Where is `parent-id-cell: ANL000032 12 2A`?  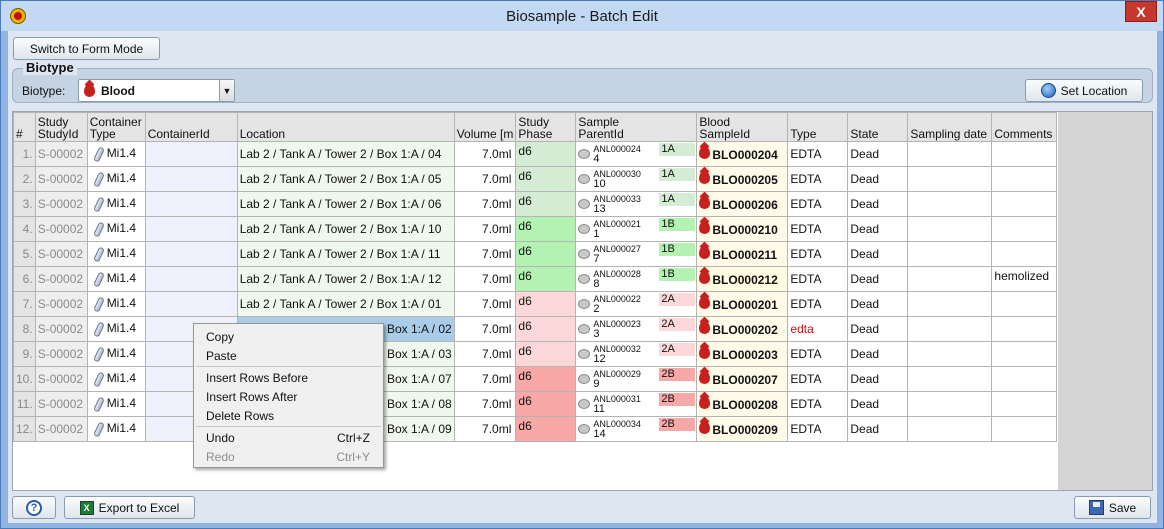
parent-id-cell: ANL000032 12 2A is located at coordinates (636, 354).